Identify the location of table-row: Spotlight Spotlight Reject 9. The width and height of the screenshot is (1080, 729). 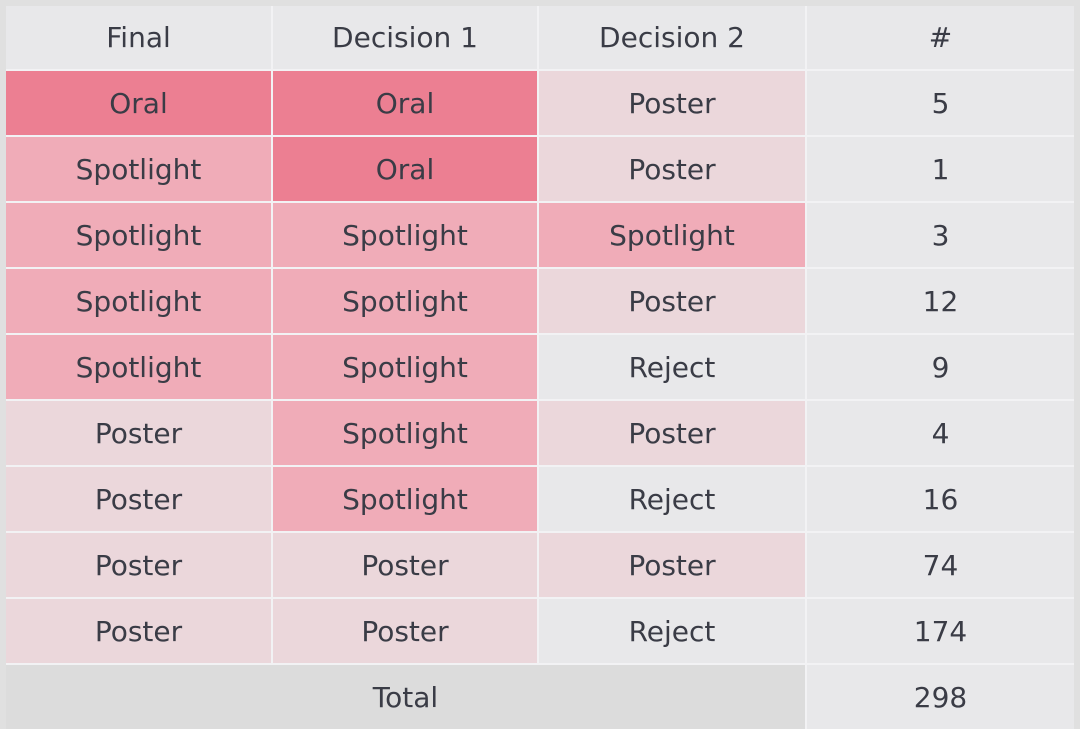
(540, 367).